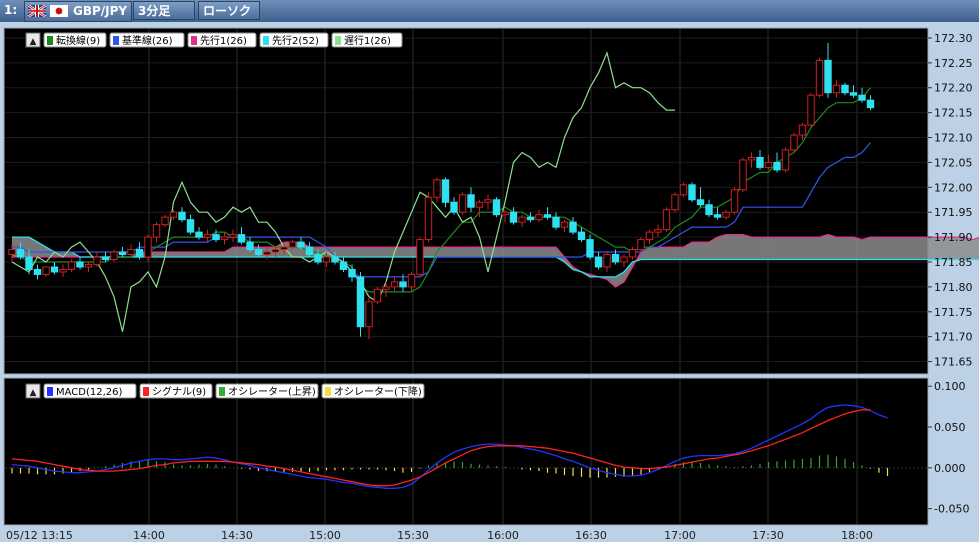  I want to click on price-axis-label: 172.00, so click(953, 187).